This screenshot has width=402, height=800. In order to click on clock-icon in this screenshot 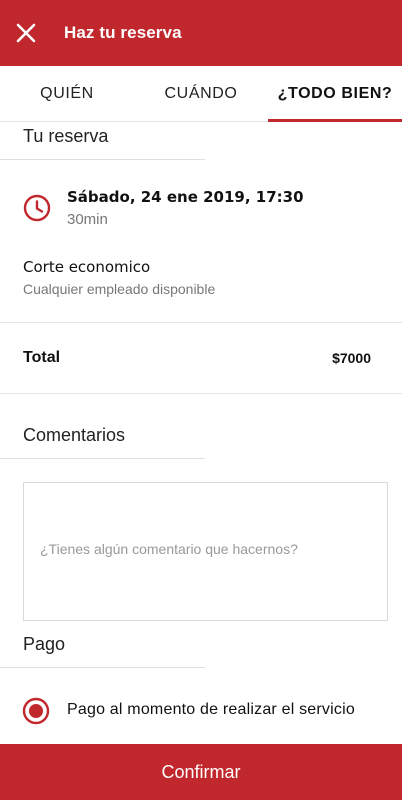, I will do `click(37, 208)`.